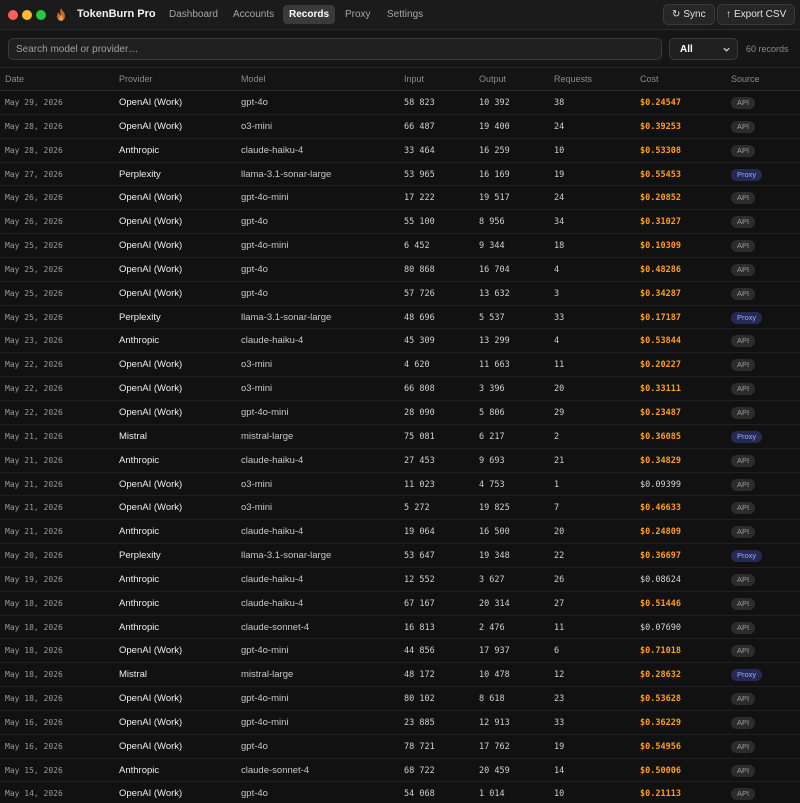 The width and height of the screenshot is (800, 803). I want to click on row-output-tokens: 13 299, so click(494, 341).